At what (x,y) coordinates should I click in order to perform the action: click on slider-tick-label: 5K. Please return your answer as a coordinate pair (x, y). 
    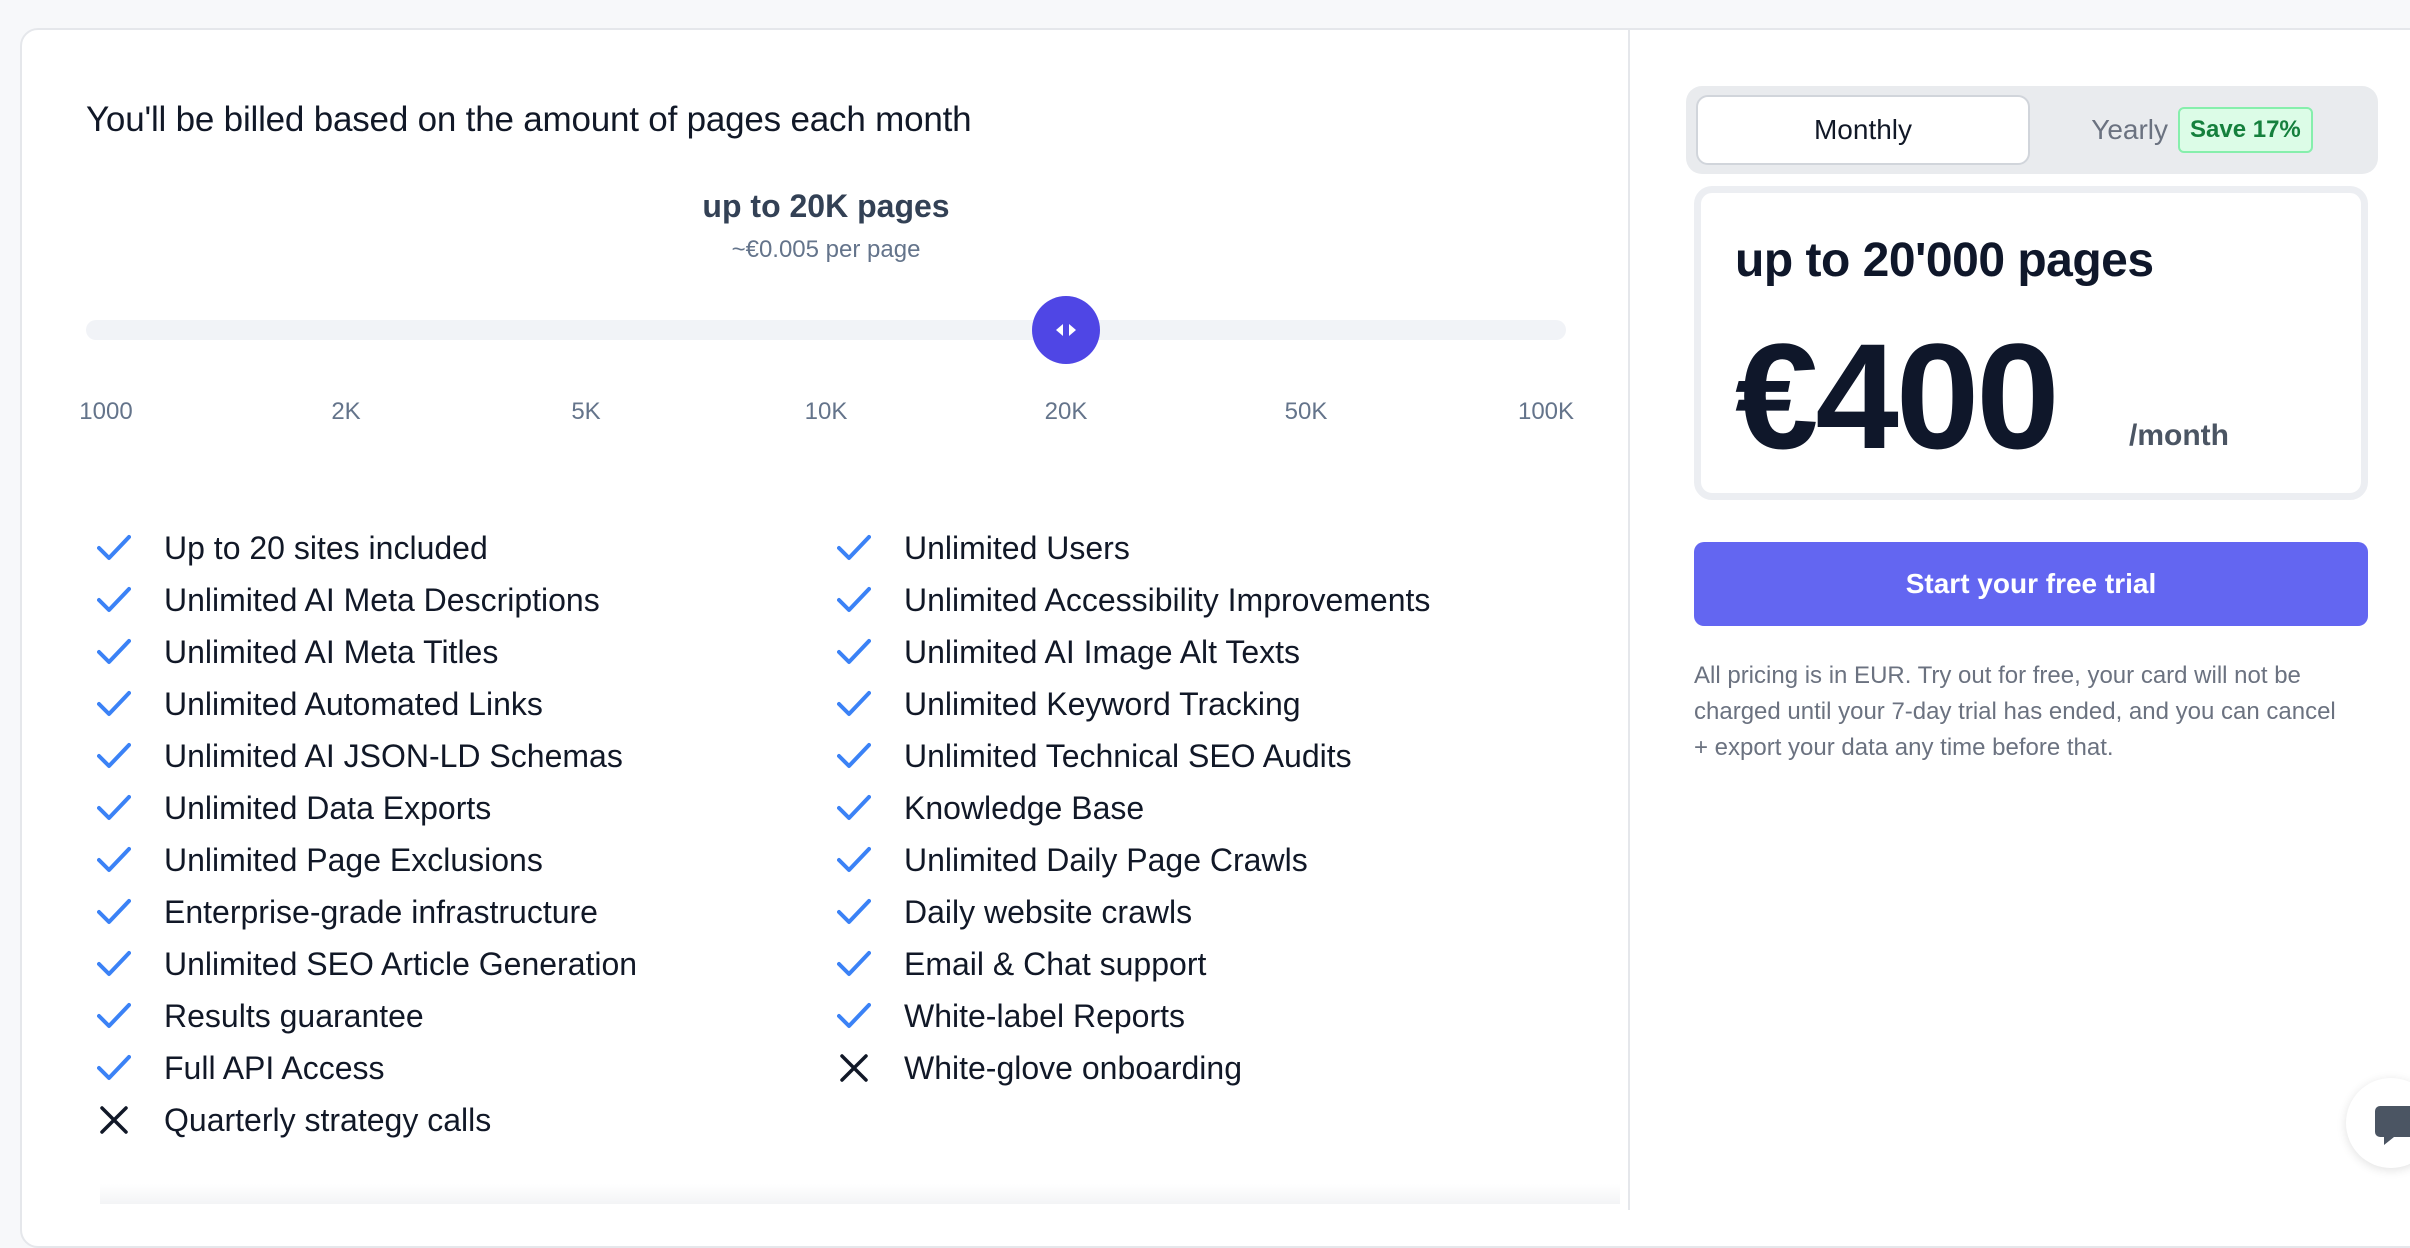
    Looking at the image, I should click on (586, 412).